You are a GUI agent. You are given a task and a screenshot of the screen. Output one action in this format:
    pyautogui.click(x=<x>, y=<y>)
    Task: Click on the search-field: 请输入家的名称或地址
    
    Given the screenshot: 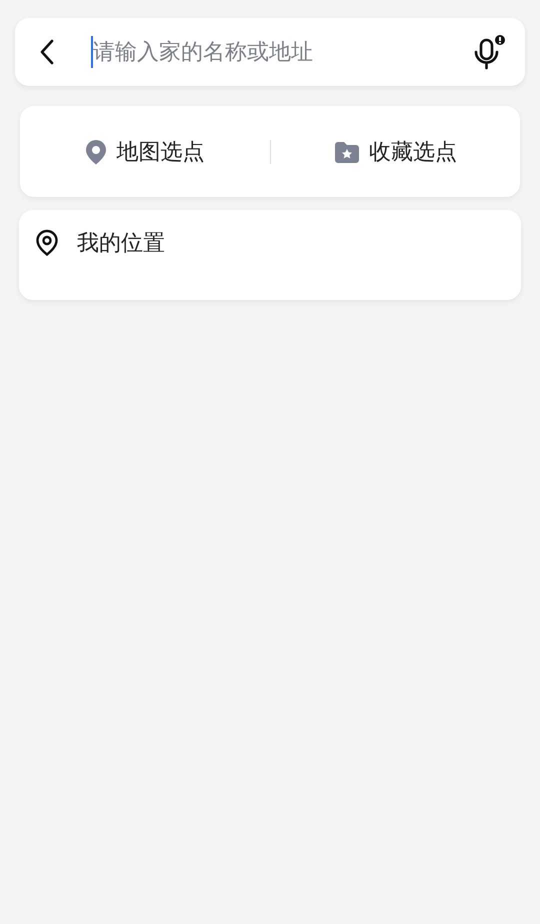 What is the action you would take?
    pyautogui.click(x=283, y=52)
    